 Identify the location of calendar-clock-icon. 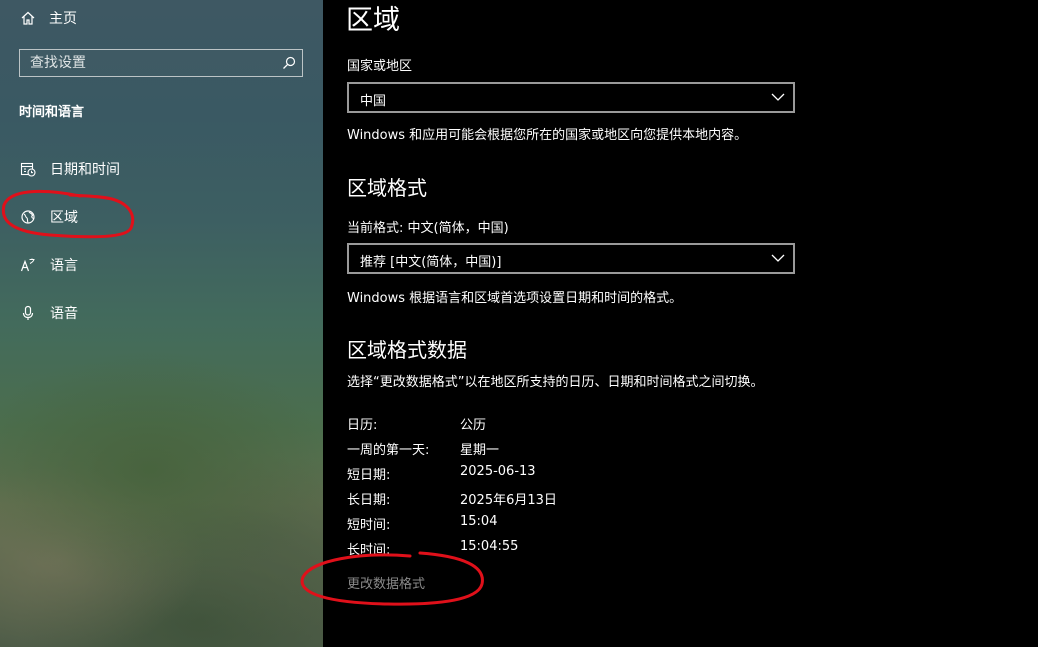
(28, 169).